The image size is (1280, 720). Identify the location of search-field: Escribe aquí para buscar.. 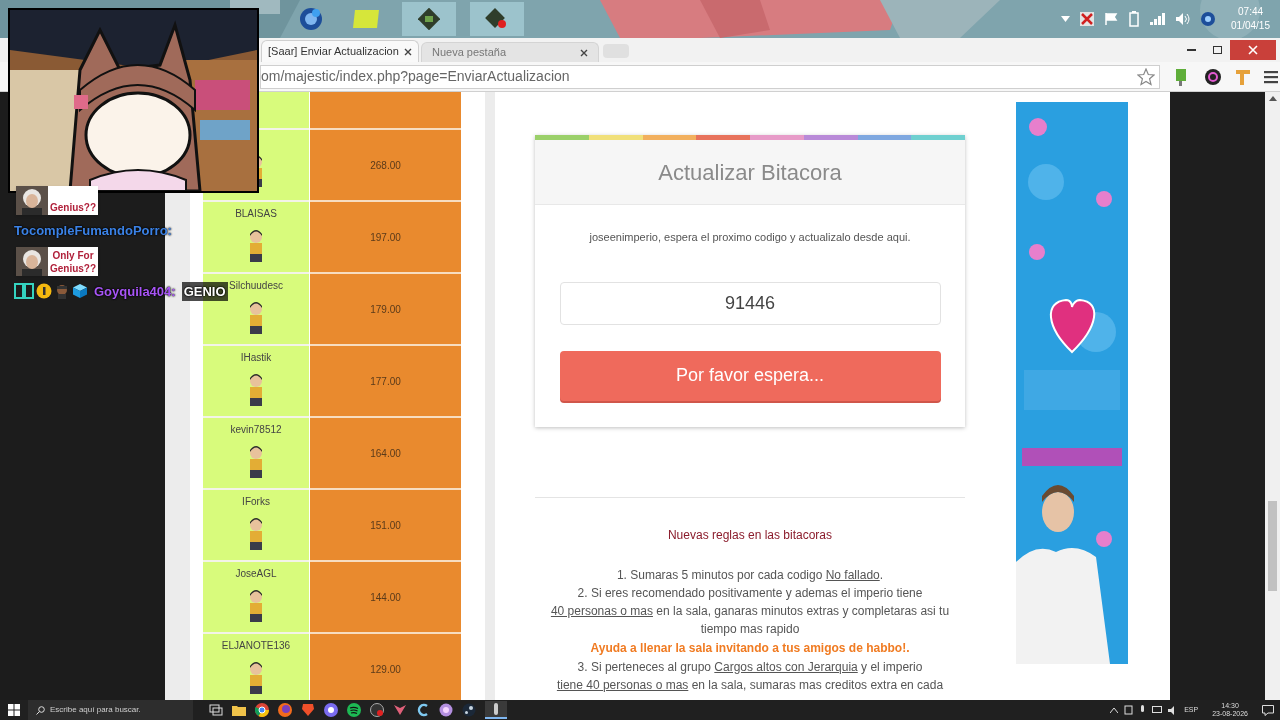
(110, 710).